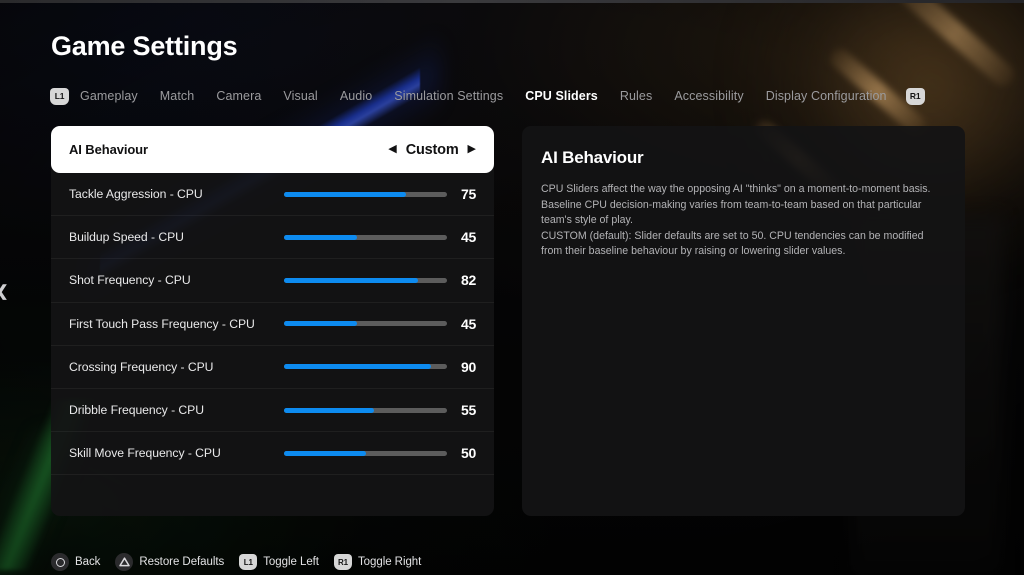 This screenshot has width=1024, height=575. What do you see at coordinates (177, 96) in the screenshot?
I see `tab-match: Match` at bounding box center [177, 96].